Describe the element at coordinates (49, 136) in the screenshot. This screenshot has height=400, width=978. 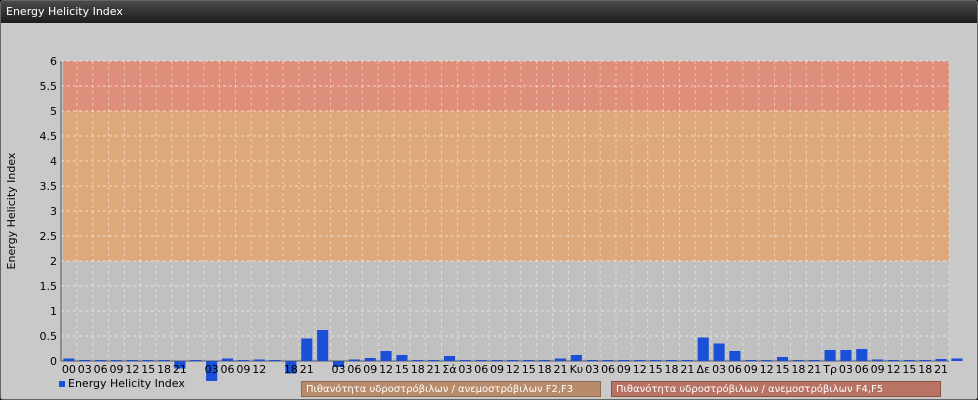
I see `y-tick-label: 4.5` at that location.